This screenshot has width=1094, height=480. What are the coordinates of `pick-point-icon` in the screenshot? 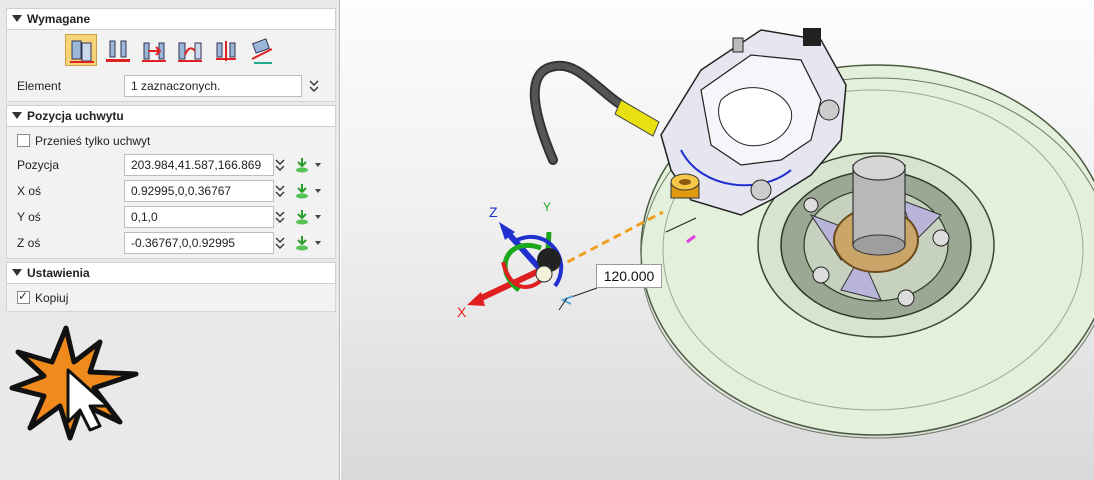 It's located at (302, 165).